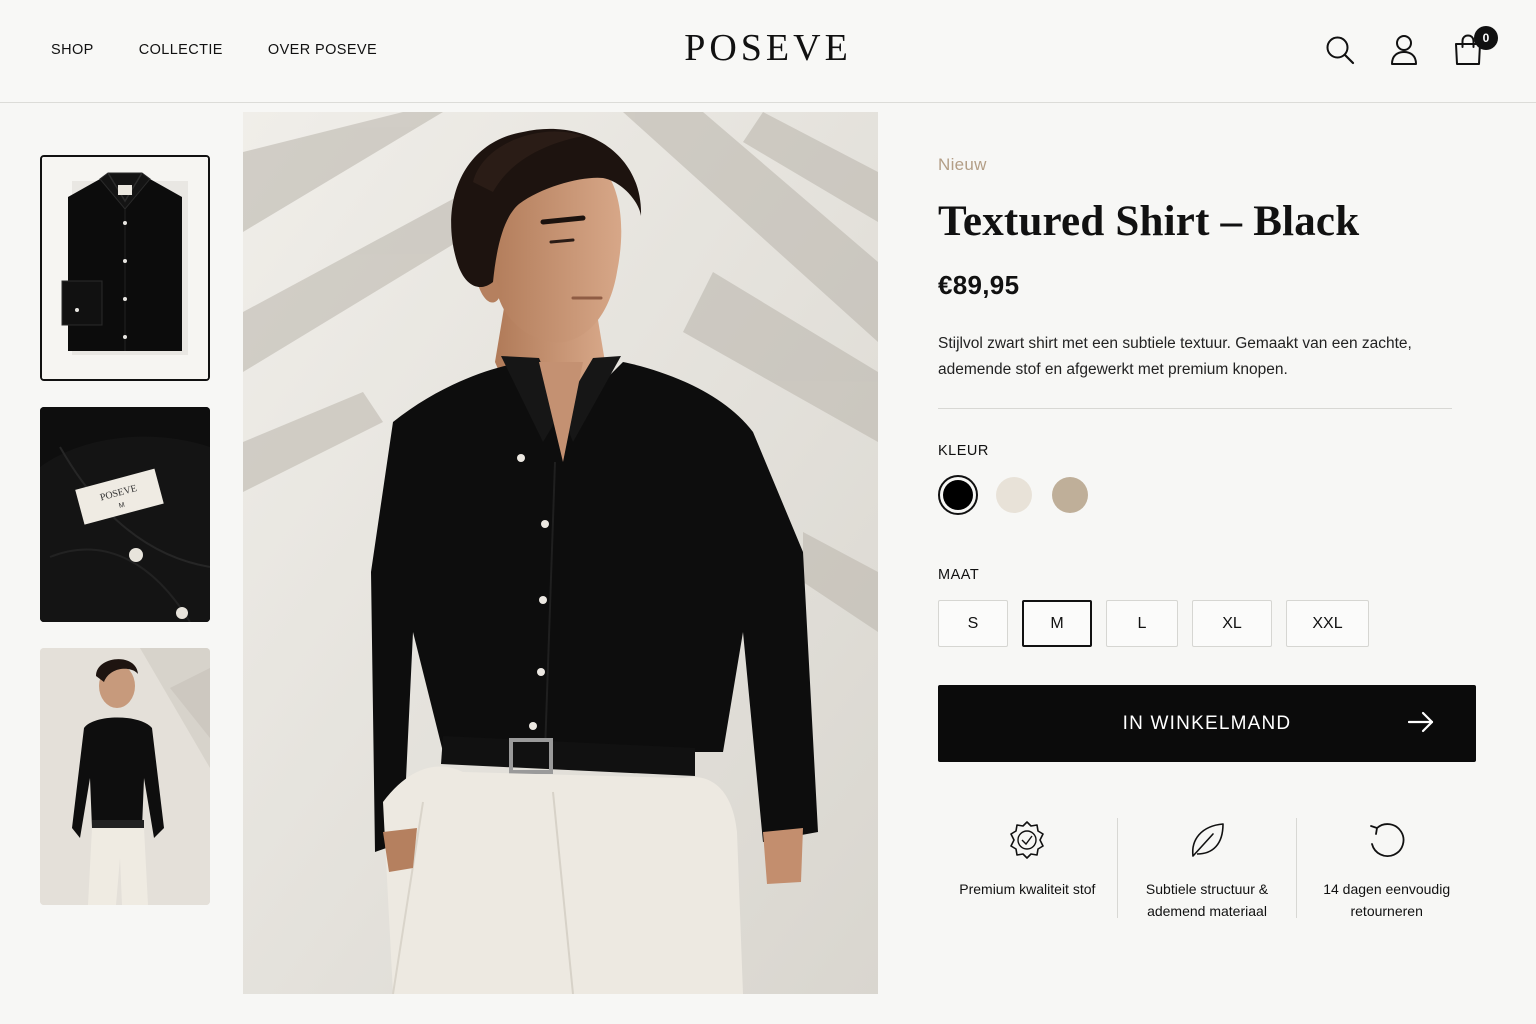  I want to click on user-icon, so click(1404, 50).